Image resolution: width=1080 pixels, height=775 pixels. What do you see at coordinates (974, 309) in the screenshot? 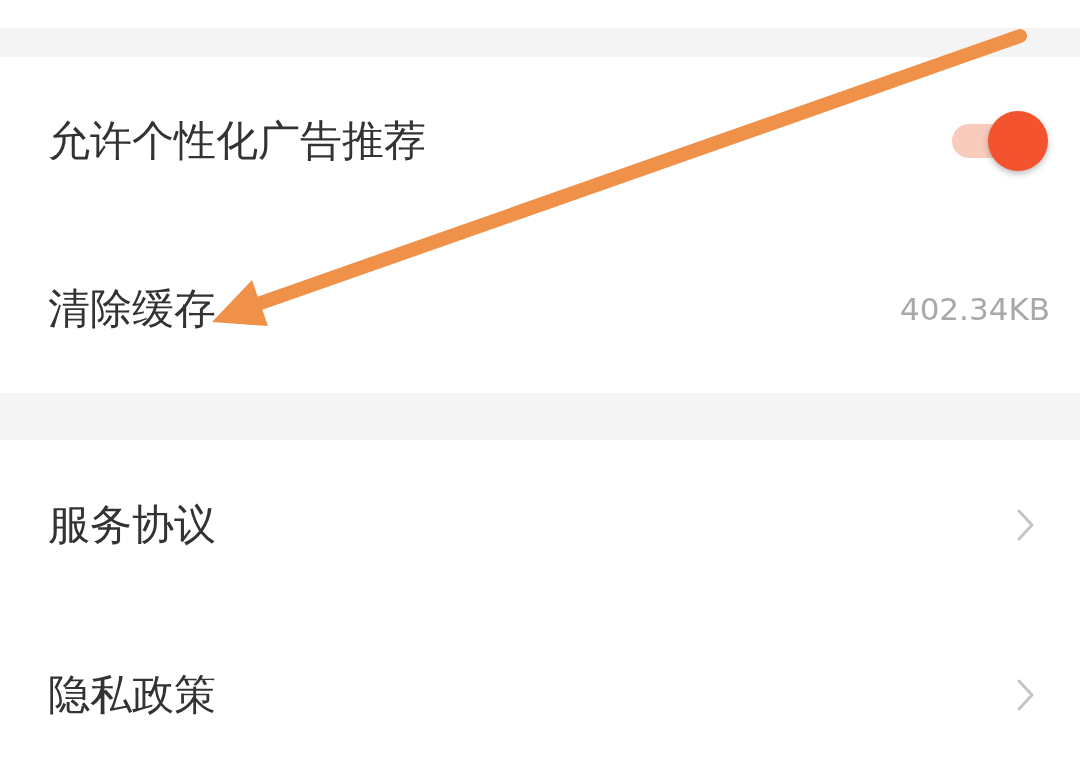
I see `cache-size: 402.34KB` at bounding box center [974, 309].